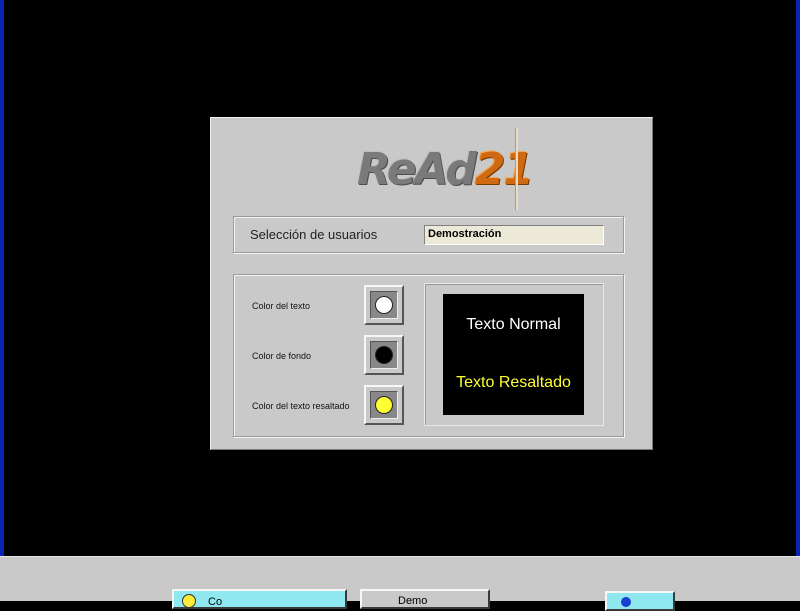  Describe the element at coordinates (626, 602) in the screenshot. I see `user-icon` at that location.